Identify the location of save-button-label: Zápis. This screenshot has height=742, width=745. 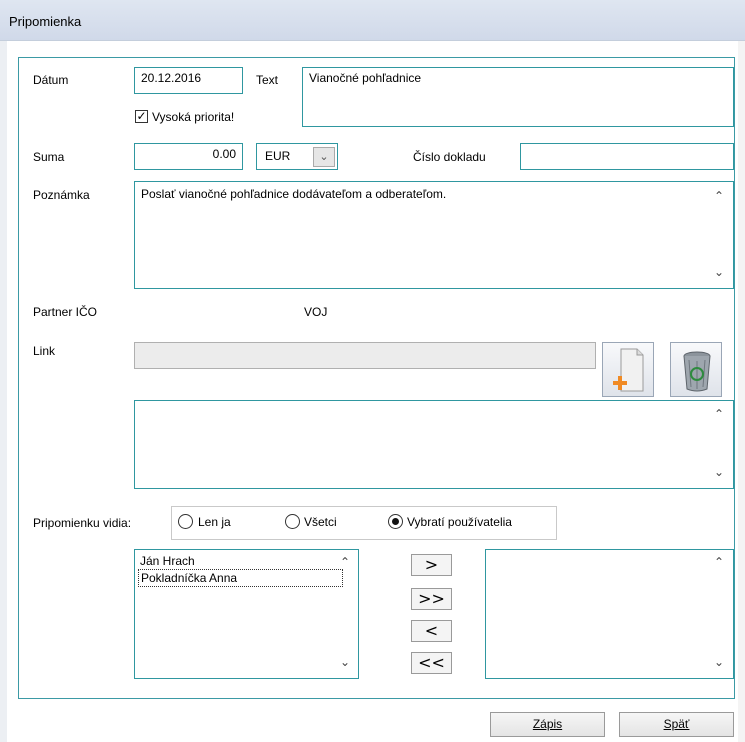
(547, 724).